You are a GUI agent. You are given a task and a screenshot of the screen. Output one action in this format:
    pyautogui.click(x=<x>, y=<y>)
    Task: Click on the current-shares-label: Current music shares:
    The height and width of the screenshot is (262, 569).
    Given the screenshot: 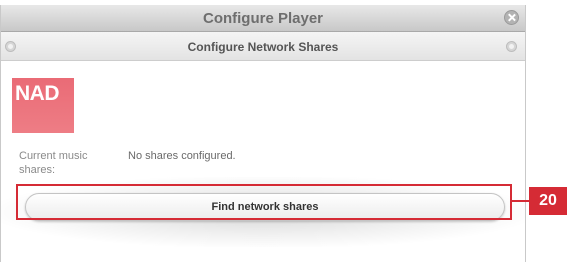 What is the action you would take?
    pyautogui.click(x=53, y=163)
    